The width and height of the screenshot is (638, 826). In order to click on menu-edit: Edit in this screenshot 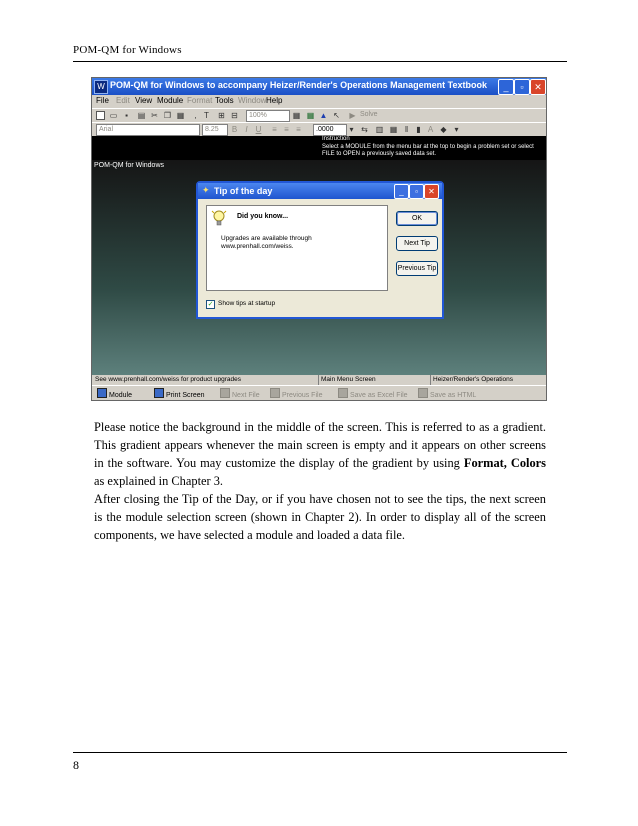, I will do `click(123, 100)`.